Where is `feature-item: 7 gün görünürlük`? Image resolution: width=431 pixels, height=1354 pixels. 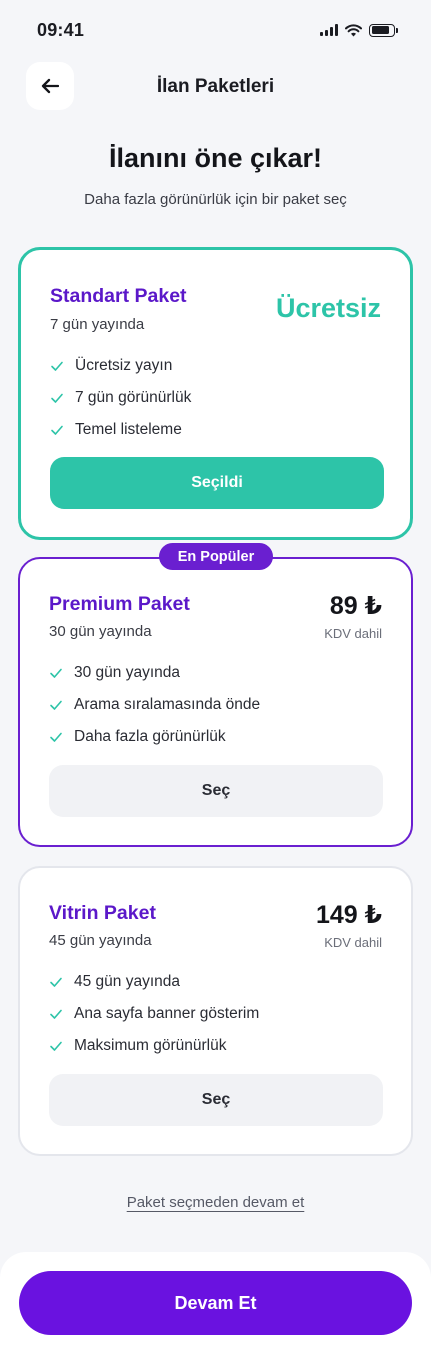
feature-item: 7 gün görünürlük is located at coordinates (120, 398).